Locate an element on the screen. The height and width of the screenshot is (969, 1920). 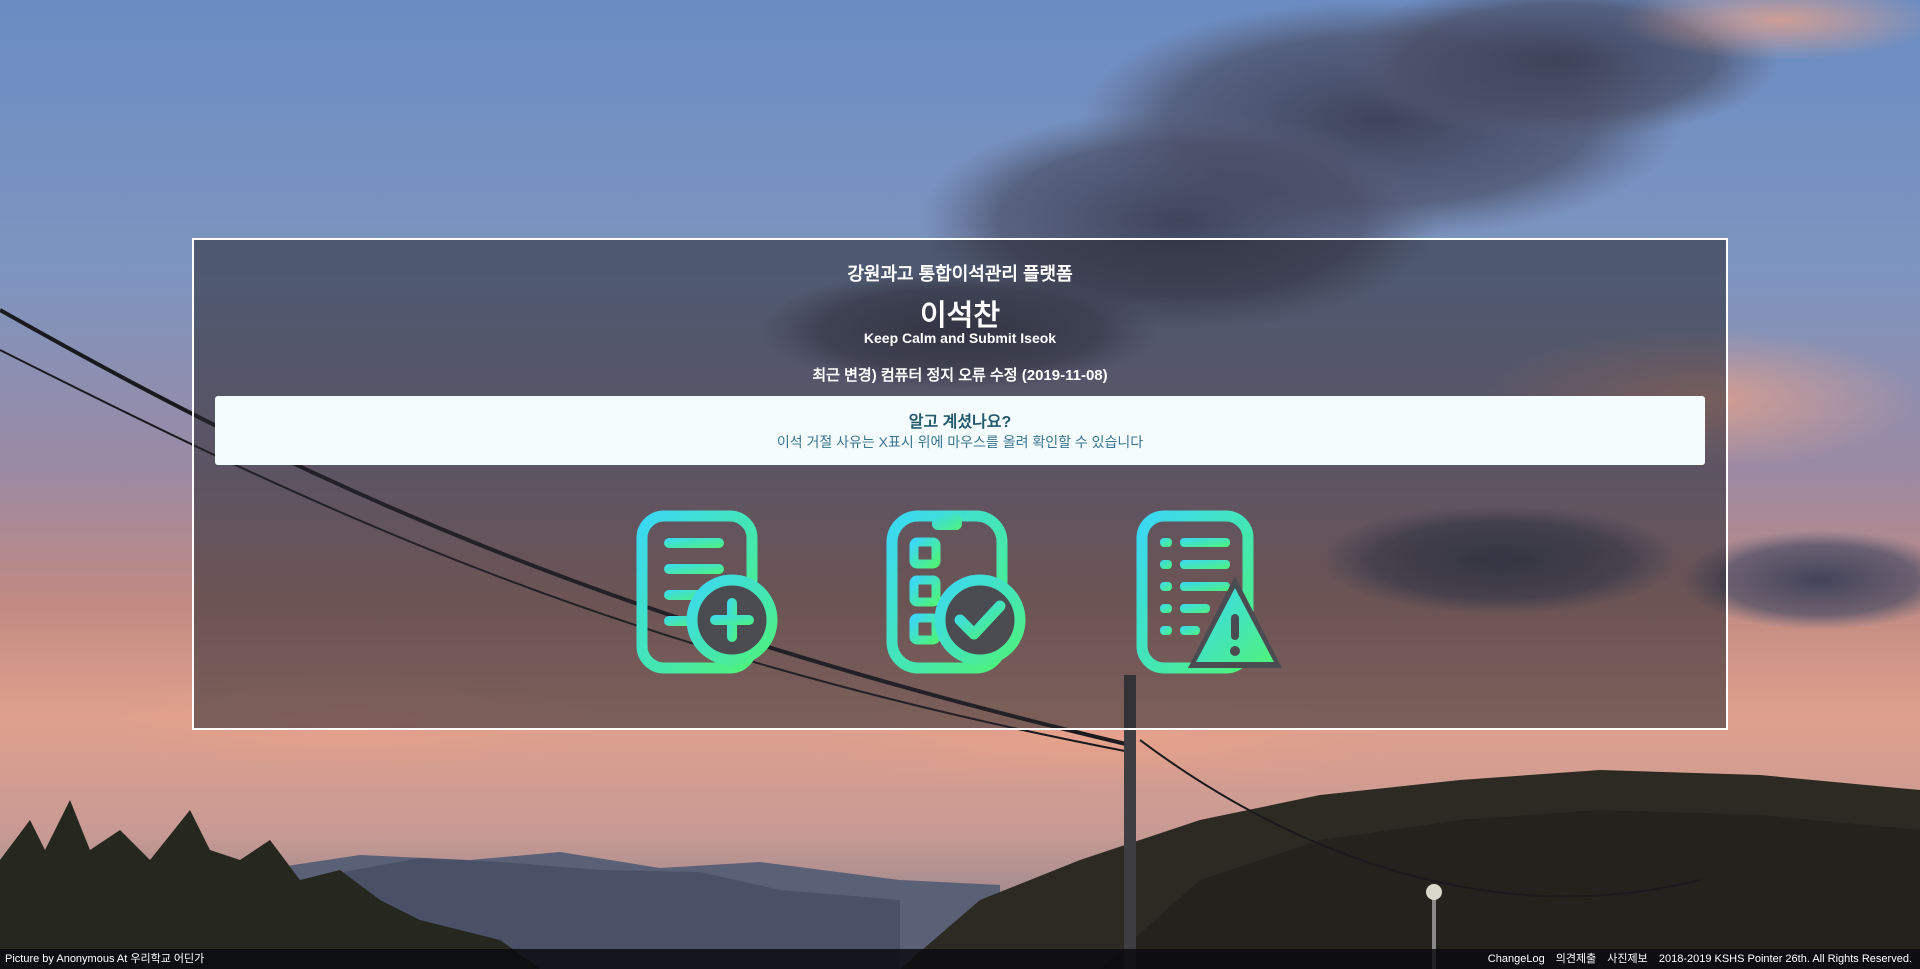
clipboard-check-icon is located at coordinates (956, 592).